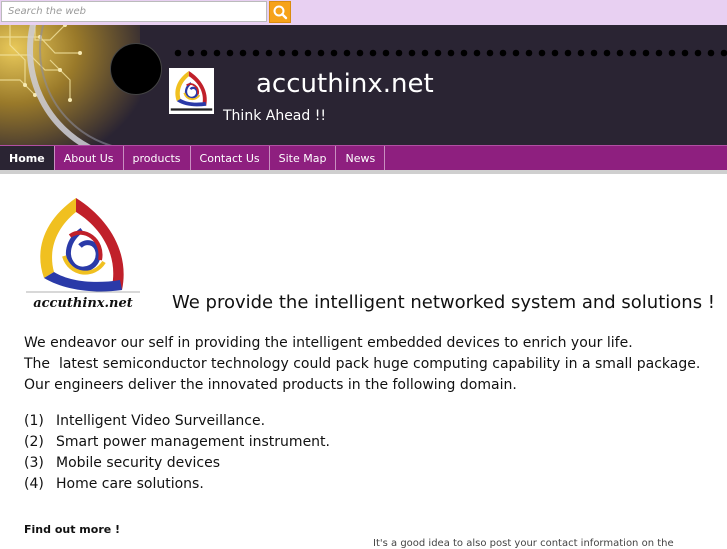 The width and height of the screenshot is (727, 549). I want to click on nav-item-news: News, so click(361, 158).